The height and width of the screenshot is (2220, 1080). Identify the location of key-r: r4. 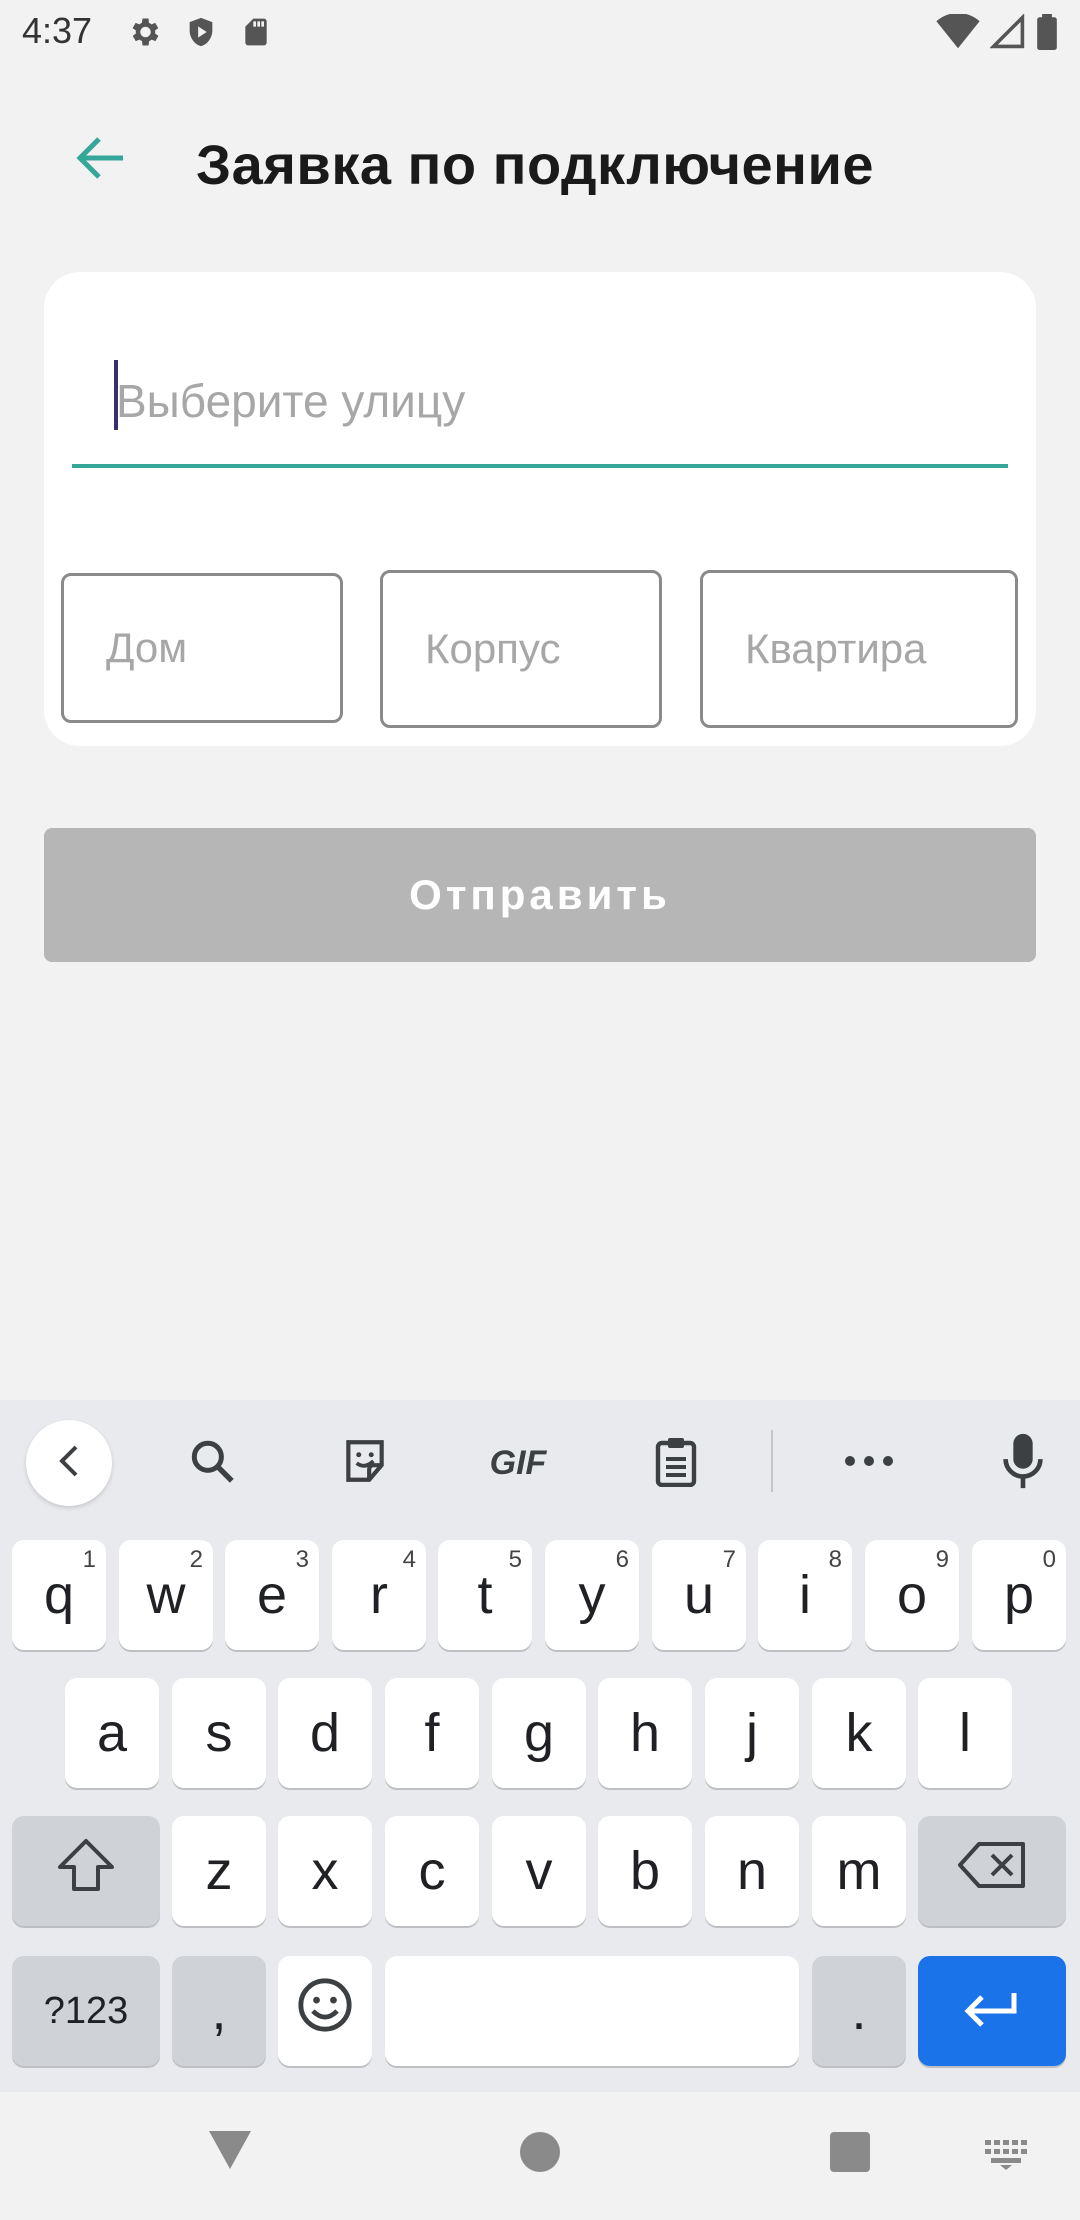
(379, 1595).